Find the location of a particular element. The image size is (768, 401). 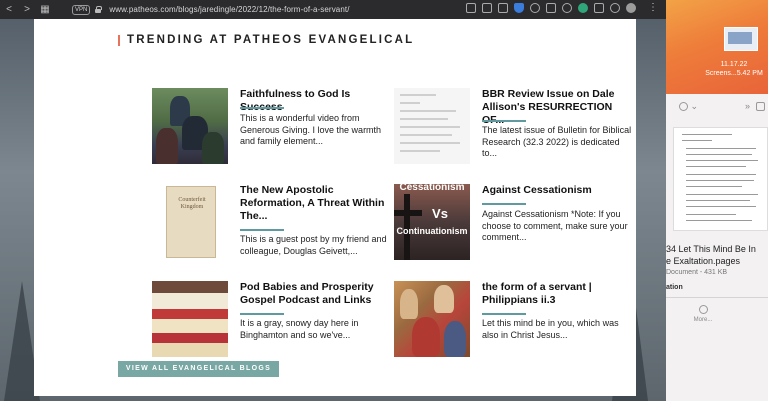

shield-icon is located at coordinates (519, 8).